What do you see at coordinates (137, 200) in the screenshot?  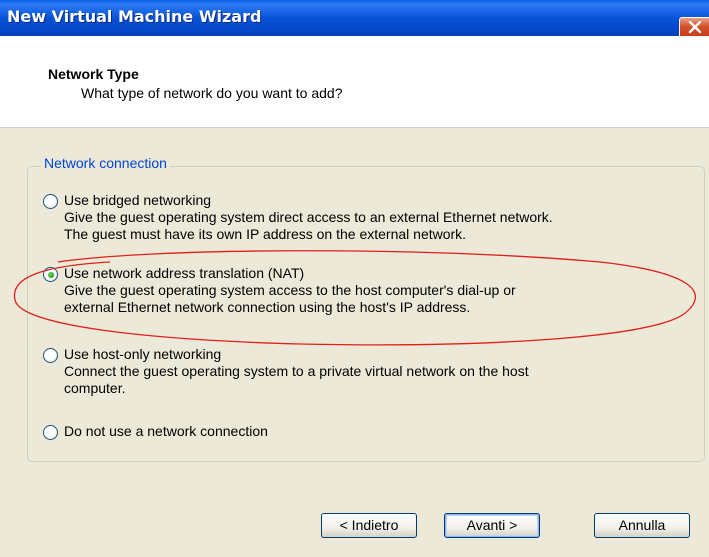 I see `option-label: Use bridged networking` at bounding box center [137, 200].